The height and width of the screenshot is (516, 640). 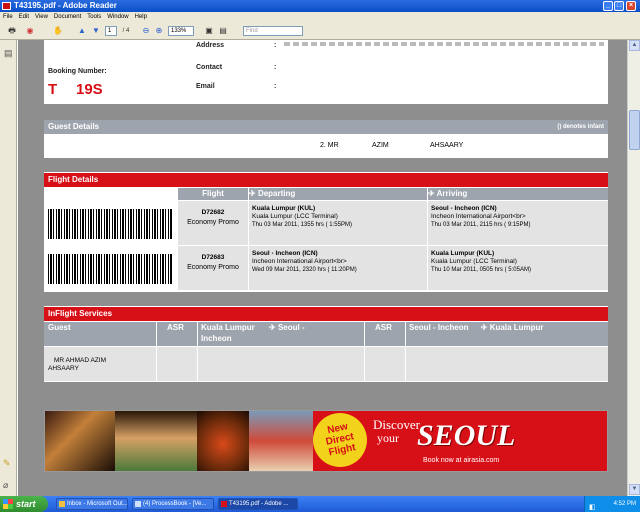 I want to click on zoom-out-icon: ⊖, so click(x=146, y=31).